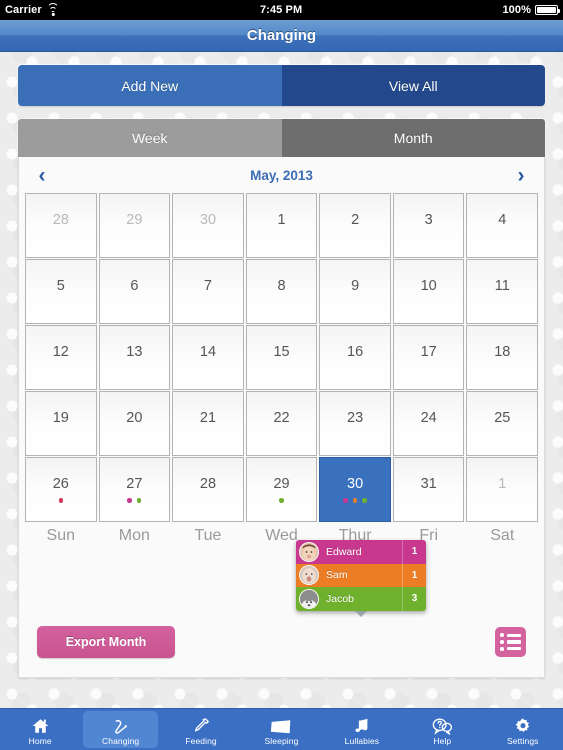 Image resolution: width=563 pixels, height=750 pixels. I want to click on calendar-day-cell: 18, so click(502, 357).